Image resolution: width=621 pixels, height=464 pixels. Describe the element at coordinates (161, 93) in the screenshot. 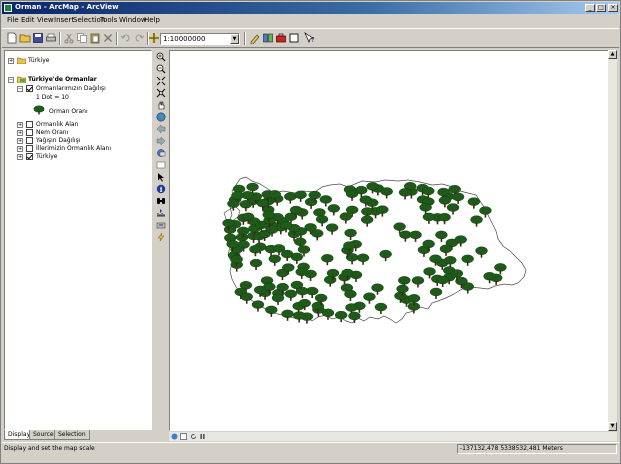

I see `fixed-zoom-out-icon` at that location.